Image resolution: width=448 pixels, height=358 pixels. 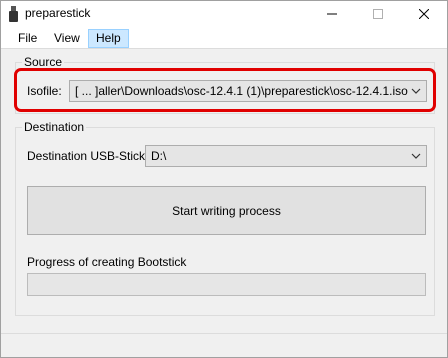 I want to click on usb-stick-combobox: D:\, so click(x=286, y=156).